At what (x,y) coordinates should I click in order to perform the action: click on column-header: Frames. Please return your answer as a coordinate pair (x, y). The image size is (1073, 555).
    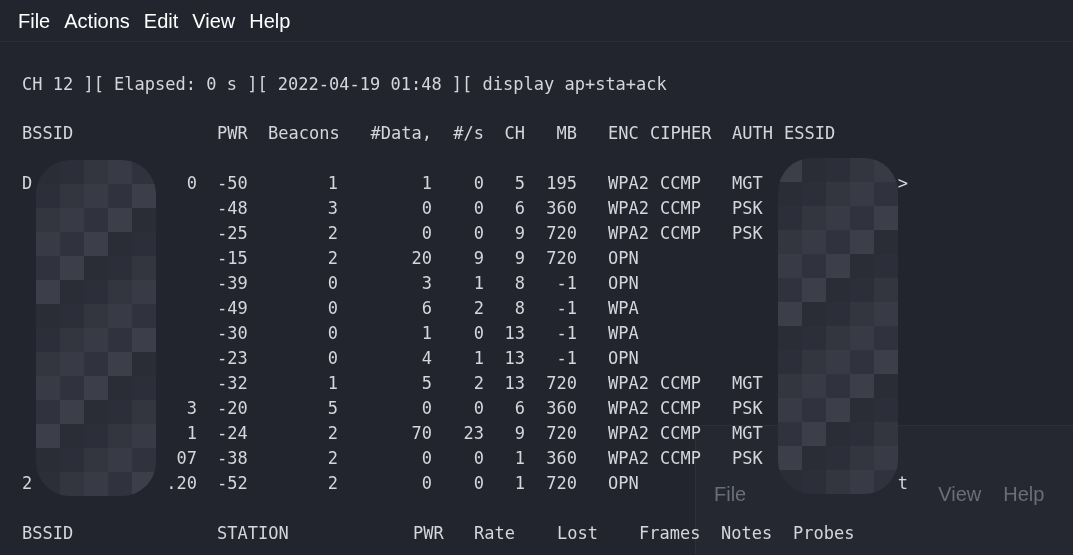
    Looking at the image, I should click on (670, 533).